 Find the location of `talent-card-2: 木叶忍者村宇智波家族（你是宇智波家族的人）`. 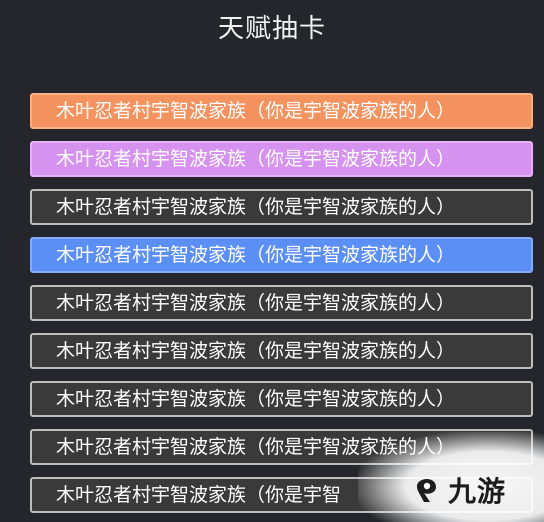

talent-card-2: 木叶忍者村宇智波家族（你是宇智波家族的人） is located at coordinates (281, 159).